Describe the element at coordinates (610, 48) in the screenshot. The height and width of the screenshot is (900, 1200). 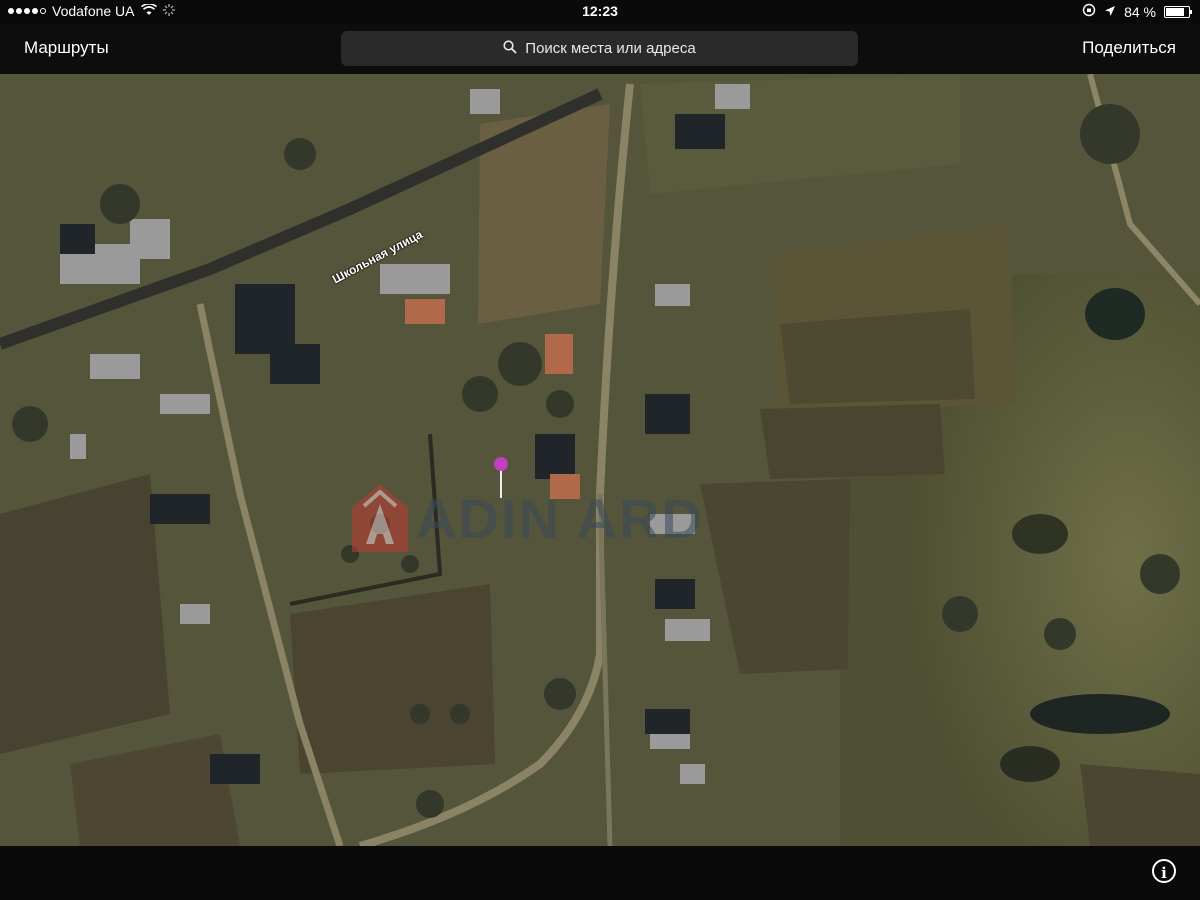
I see `search-placeholder: Поиск места или адреса` at that location.